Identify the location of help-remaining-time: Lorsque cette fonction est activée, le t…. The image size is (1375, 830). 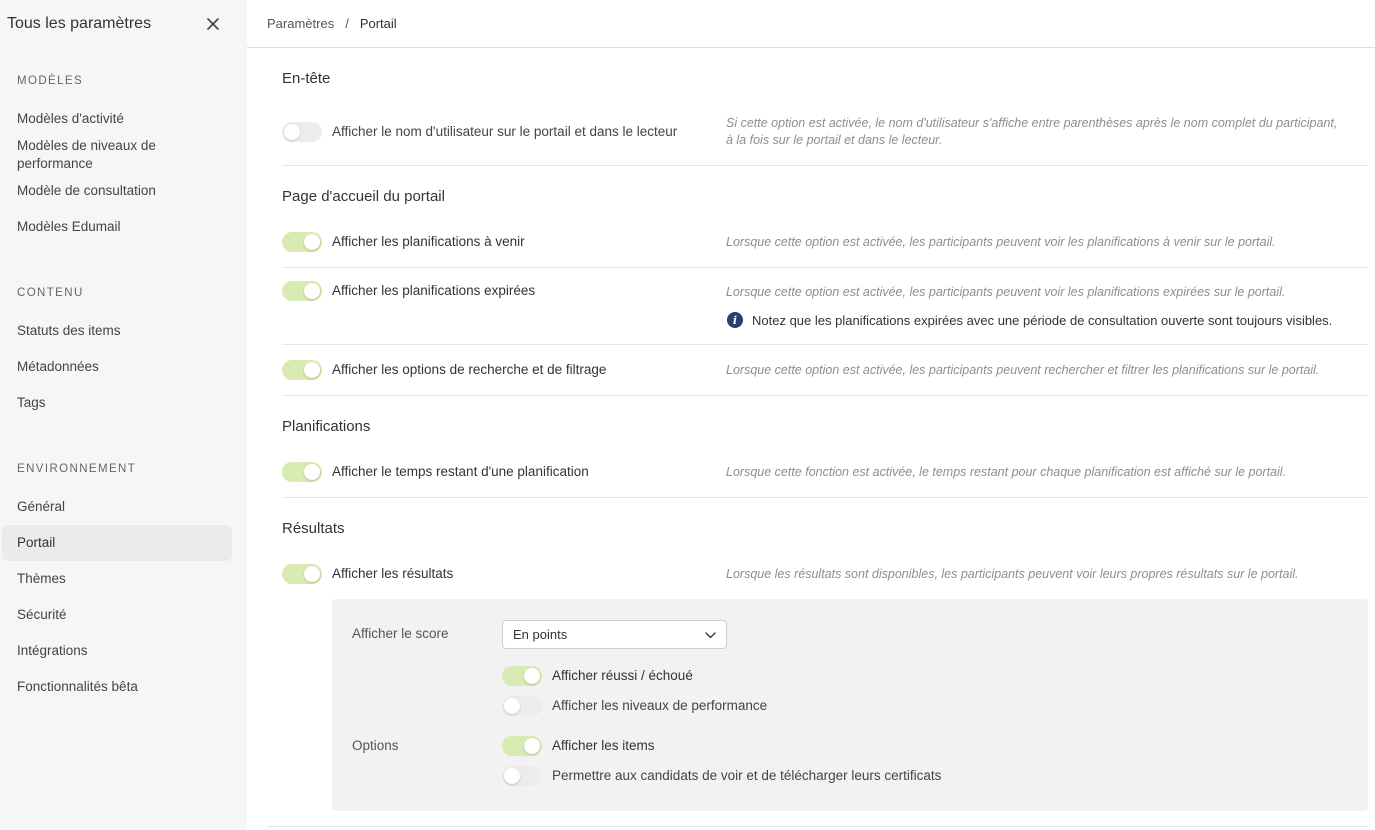
(1006, 472).